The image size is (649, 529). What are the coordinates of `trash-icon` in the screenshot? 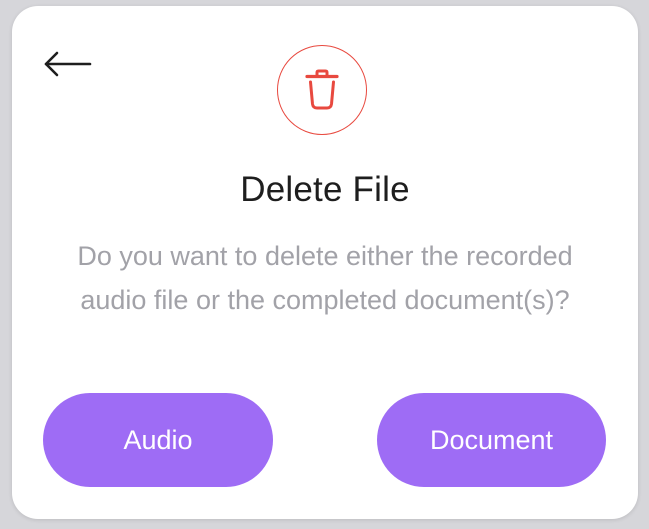 It's located at (322, 89).